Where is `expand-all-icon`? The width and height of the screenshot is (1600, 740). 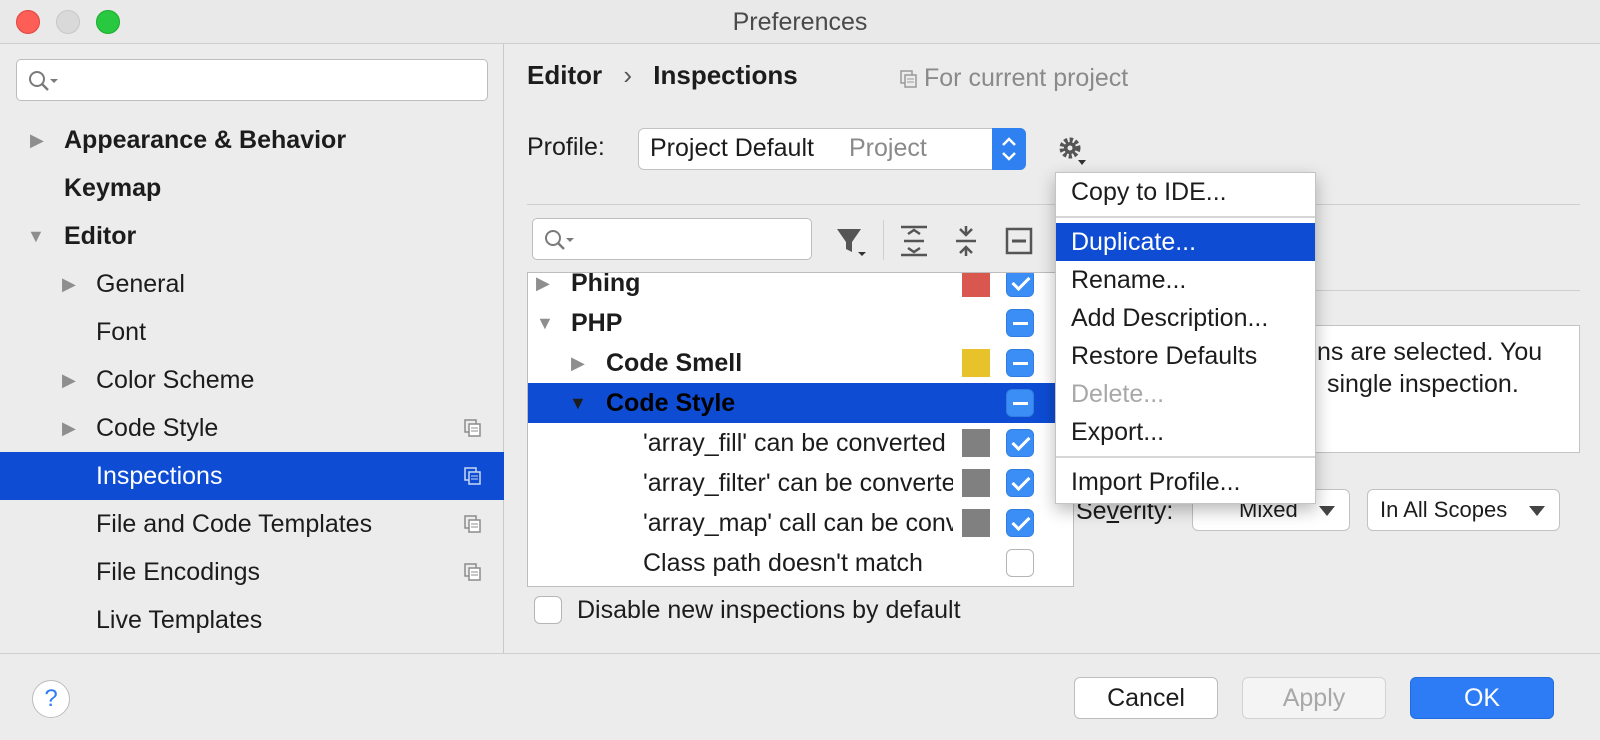 expand-all-icon is located at coordinates (914, 241).